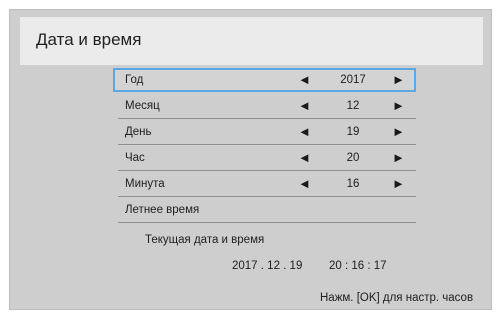 This screenshot has height=318, width=501. I want to click on setting-row-hour: Час ◄ 20 ►, so click(264, 158).